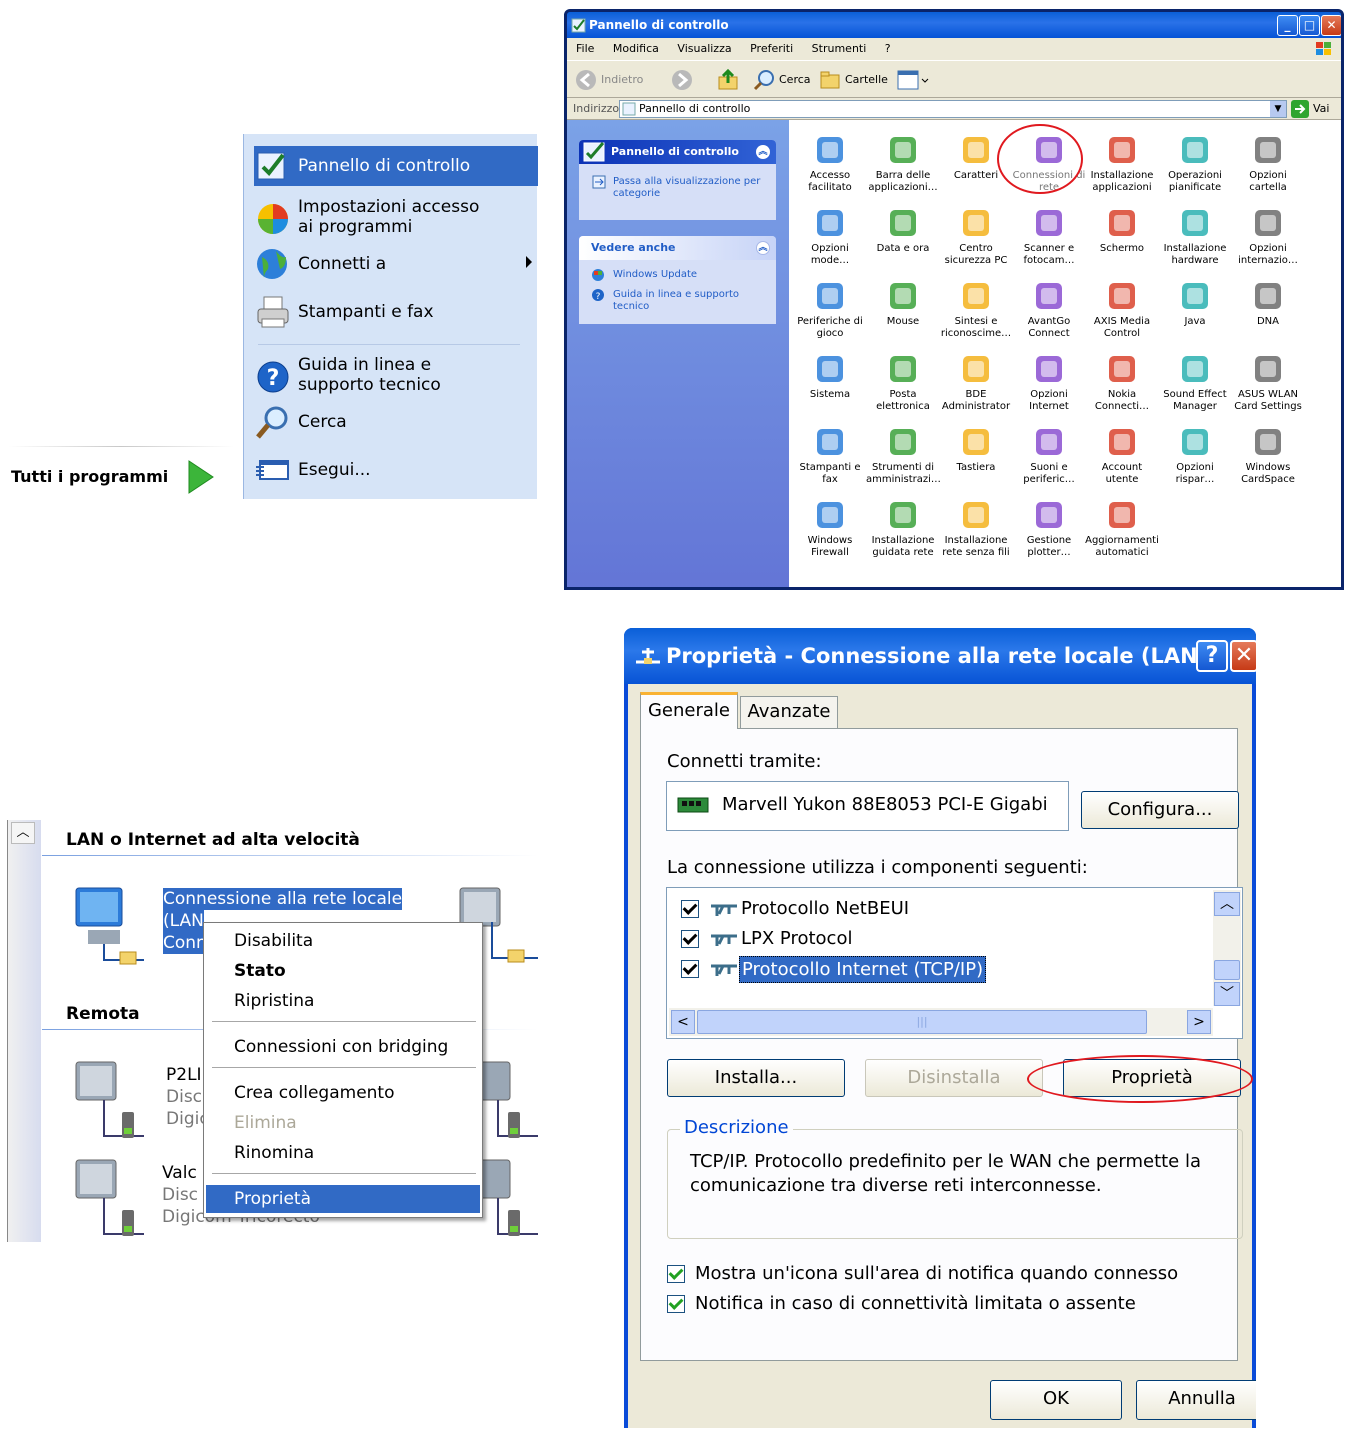 The width and height of the screenshot is (1347, 1430). What do you see at coordinates (830, 457) in the screenshot?
I see `control-panel-applet: Stampanti e fax` at bounding box center [830, 457].